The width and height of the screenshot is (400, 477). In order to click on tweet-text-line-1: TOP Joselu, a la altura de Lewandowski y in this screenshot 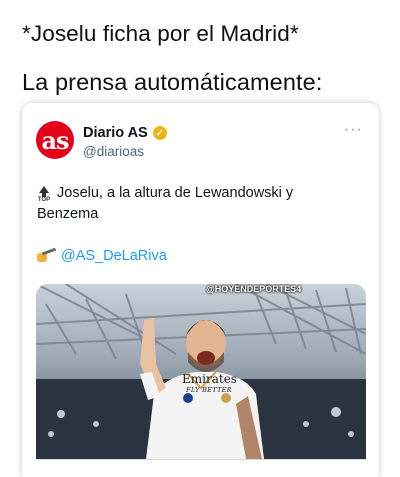, I will do `click(165, 194)`.